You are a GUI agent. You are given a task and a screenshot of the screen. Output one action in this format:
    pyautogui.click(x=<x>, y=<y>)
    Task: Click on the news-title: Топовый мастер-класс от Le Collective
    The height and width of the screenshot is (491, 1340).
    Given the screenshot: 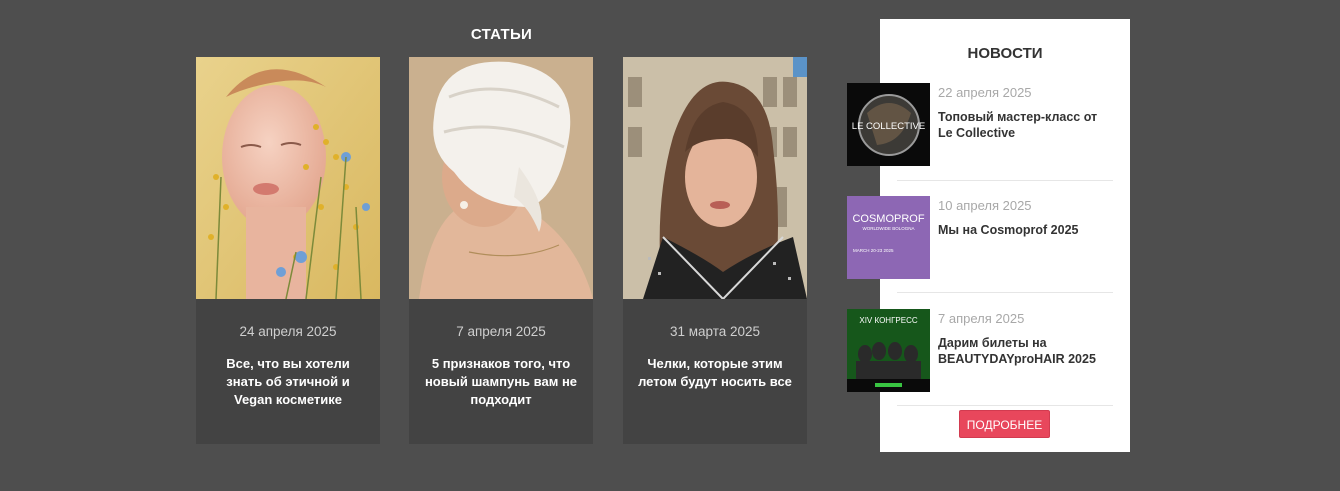 What is the action you would take?
    pyautogui.click(x=1025, y=125)
    